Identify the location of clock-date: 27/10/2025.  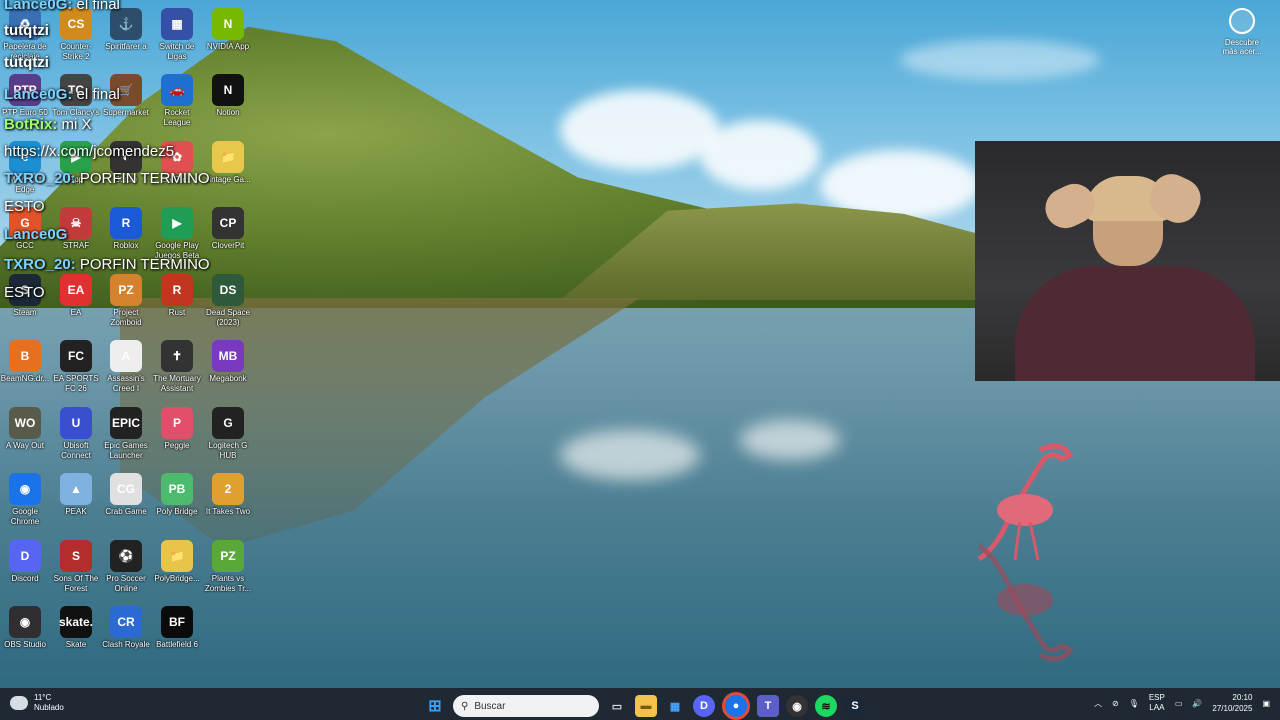
(1232, 708).